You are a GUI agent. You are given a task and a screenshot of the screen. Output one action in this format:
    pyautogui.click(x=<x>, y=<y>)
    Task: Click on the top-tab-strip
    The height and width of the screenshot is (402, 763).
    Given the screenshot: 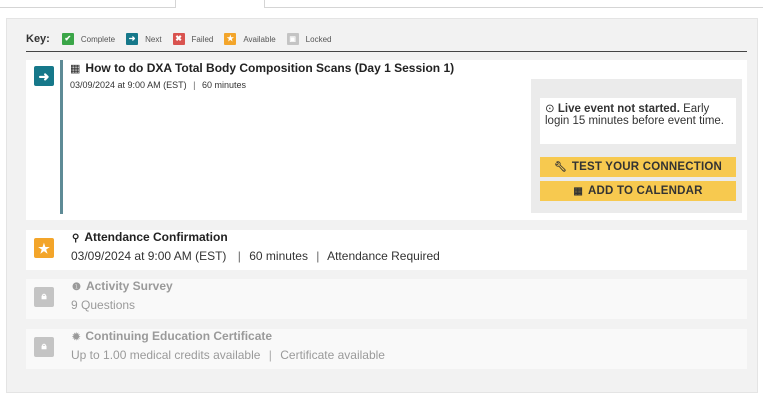 What is the action you would take?
    pyautogui.click(x=381, y=4)
    